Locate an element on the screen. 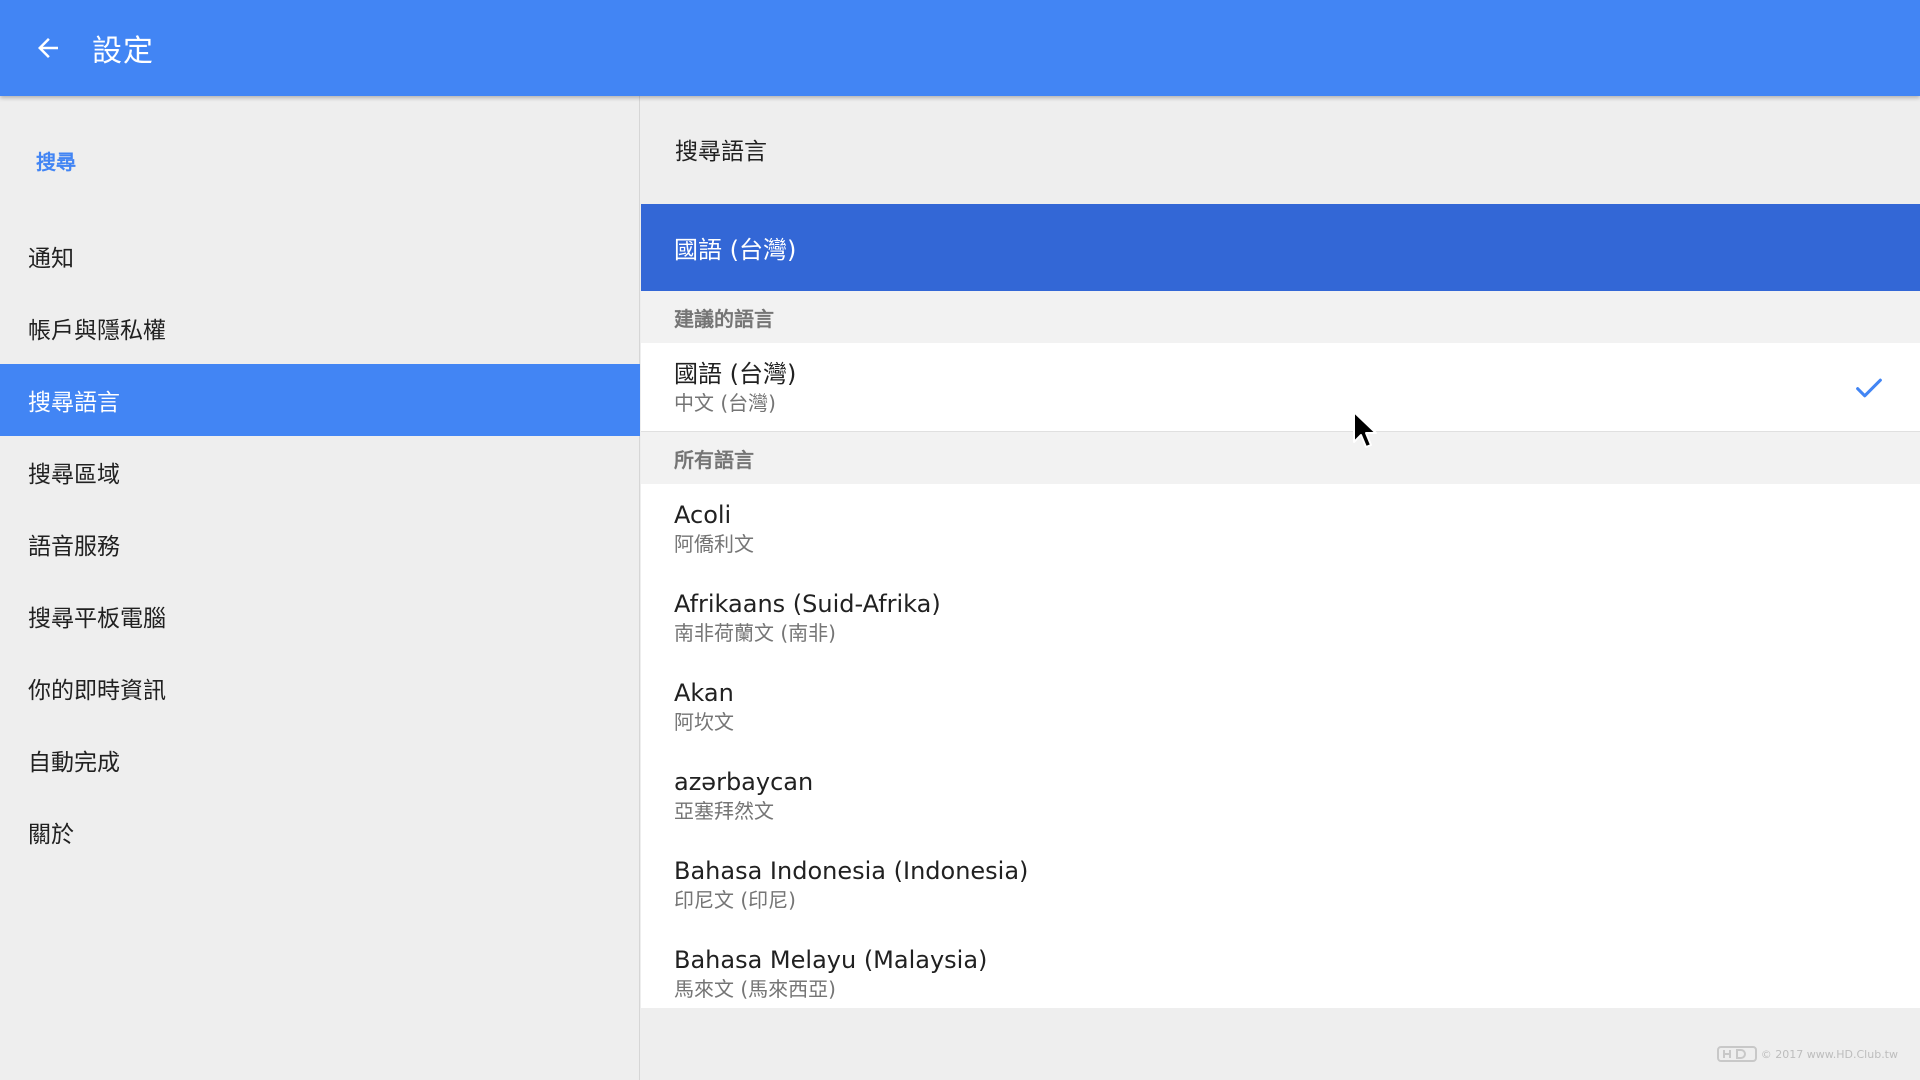 The image size is (1920, 1080). language-translation: 中文 (台灣) is located at coordinates (725, 403).